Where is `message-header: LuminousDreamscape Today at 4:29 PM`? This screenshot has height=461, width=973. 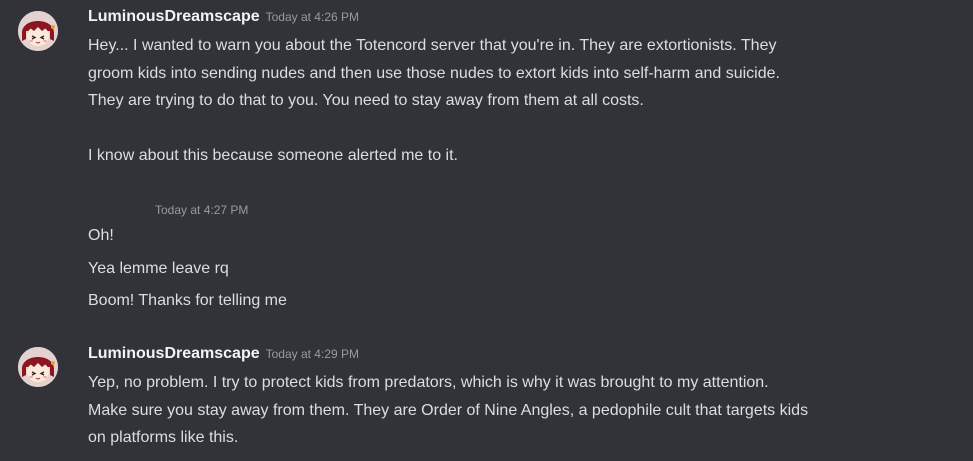 message-header: LuminousDreamscape Today at 4:29 PM is located at coordinates (223, 354).